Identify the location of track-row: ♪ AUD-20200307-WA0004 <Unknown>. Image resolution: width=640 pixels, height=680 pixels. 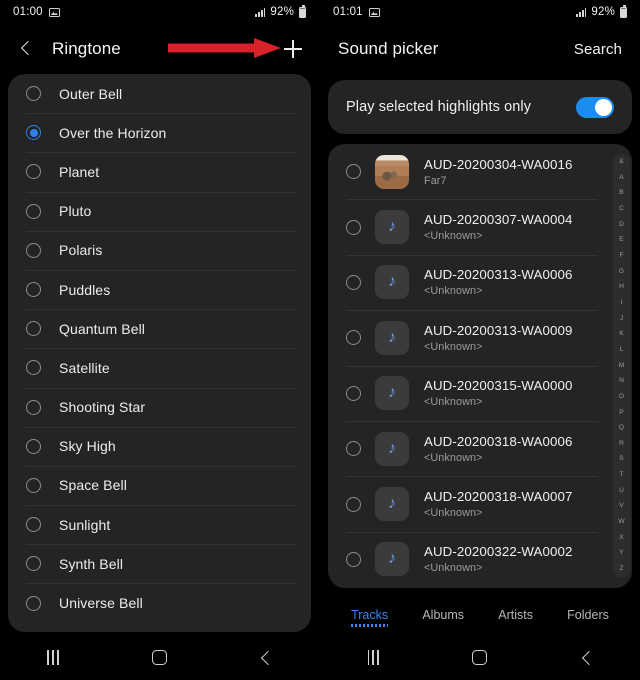
(480, 226).